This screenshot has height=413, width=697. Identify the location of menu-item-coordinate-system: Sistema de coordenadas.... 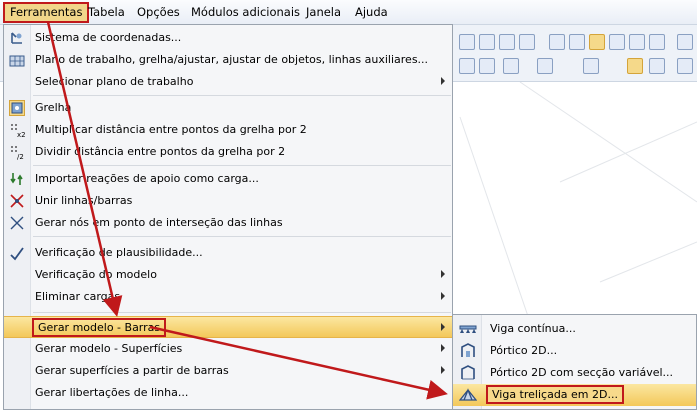
(228, 38).